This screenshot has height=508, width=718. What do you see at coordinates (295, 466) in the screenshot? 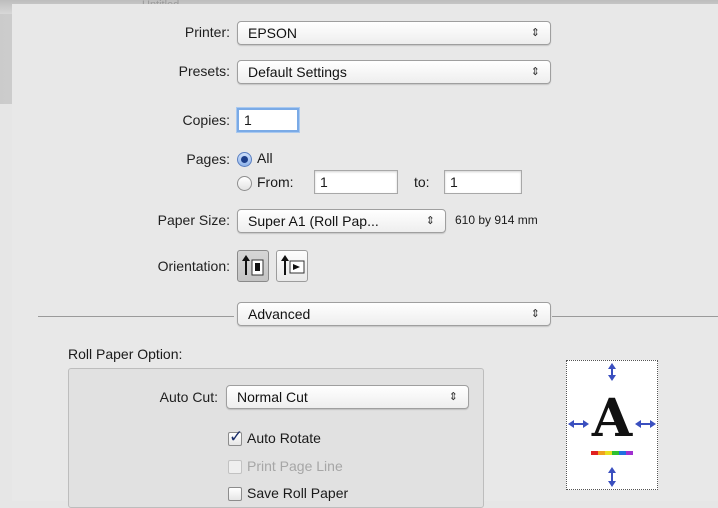
I see `print-page-line-label: Print Page Line` at bounding box center [295, 466].